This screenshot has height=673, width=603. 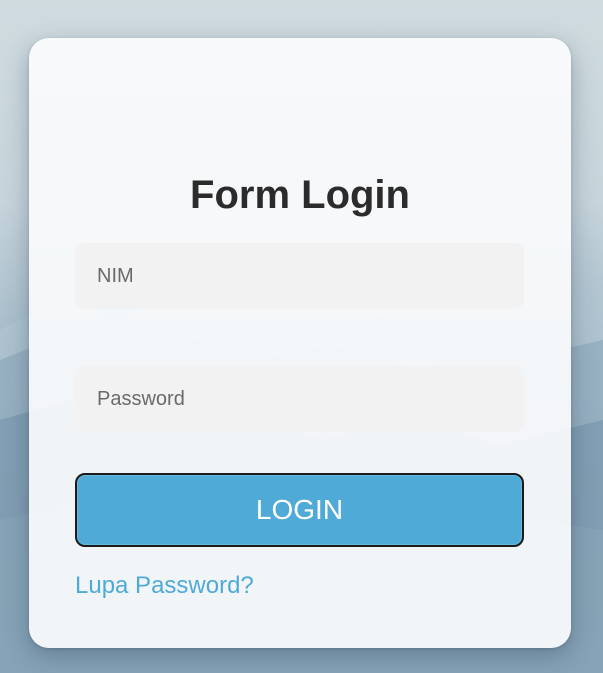 I want to click on password-input, so click(x=299, y=399).